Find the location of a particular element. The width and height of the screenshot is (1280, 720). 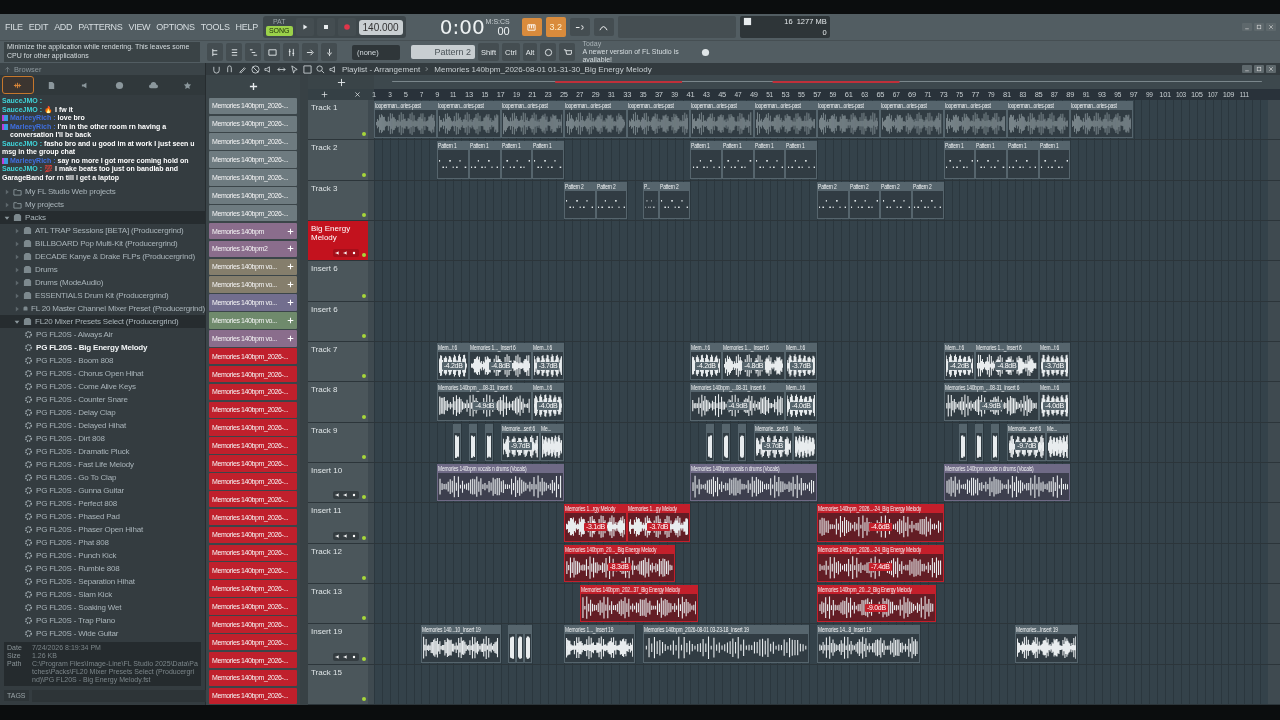

menu-item: PATTERNS is located at coordinates (100, 27).